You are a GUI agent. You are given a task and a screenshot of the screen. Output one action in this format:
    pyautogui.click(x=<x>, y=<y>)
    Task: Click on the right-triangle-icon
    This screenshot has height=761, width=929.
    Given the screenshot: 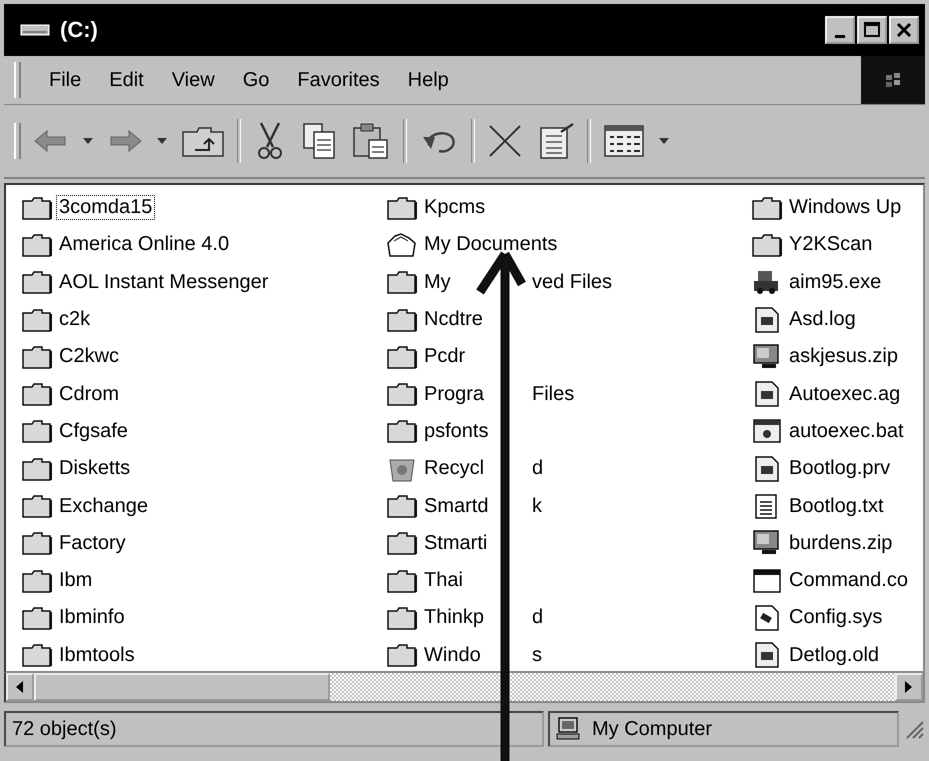 What is the action you would take?
    pyautogui.click(x=909, y=687)
    